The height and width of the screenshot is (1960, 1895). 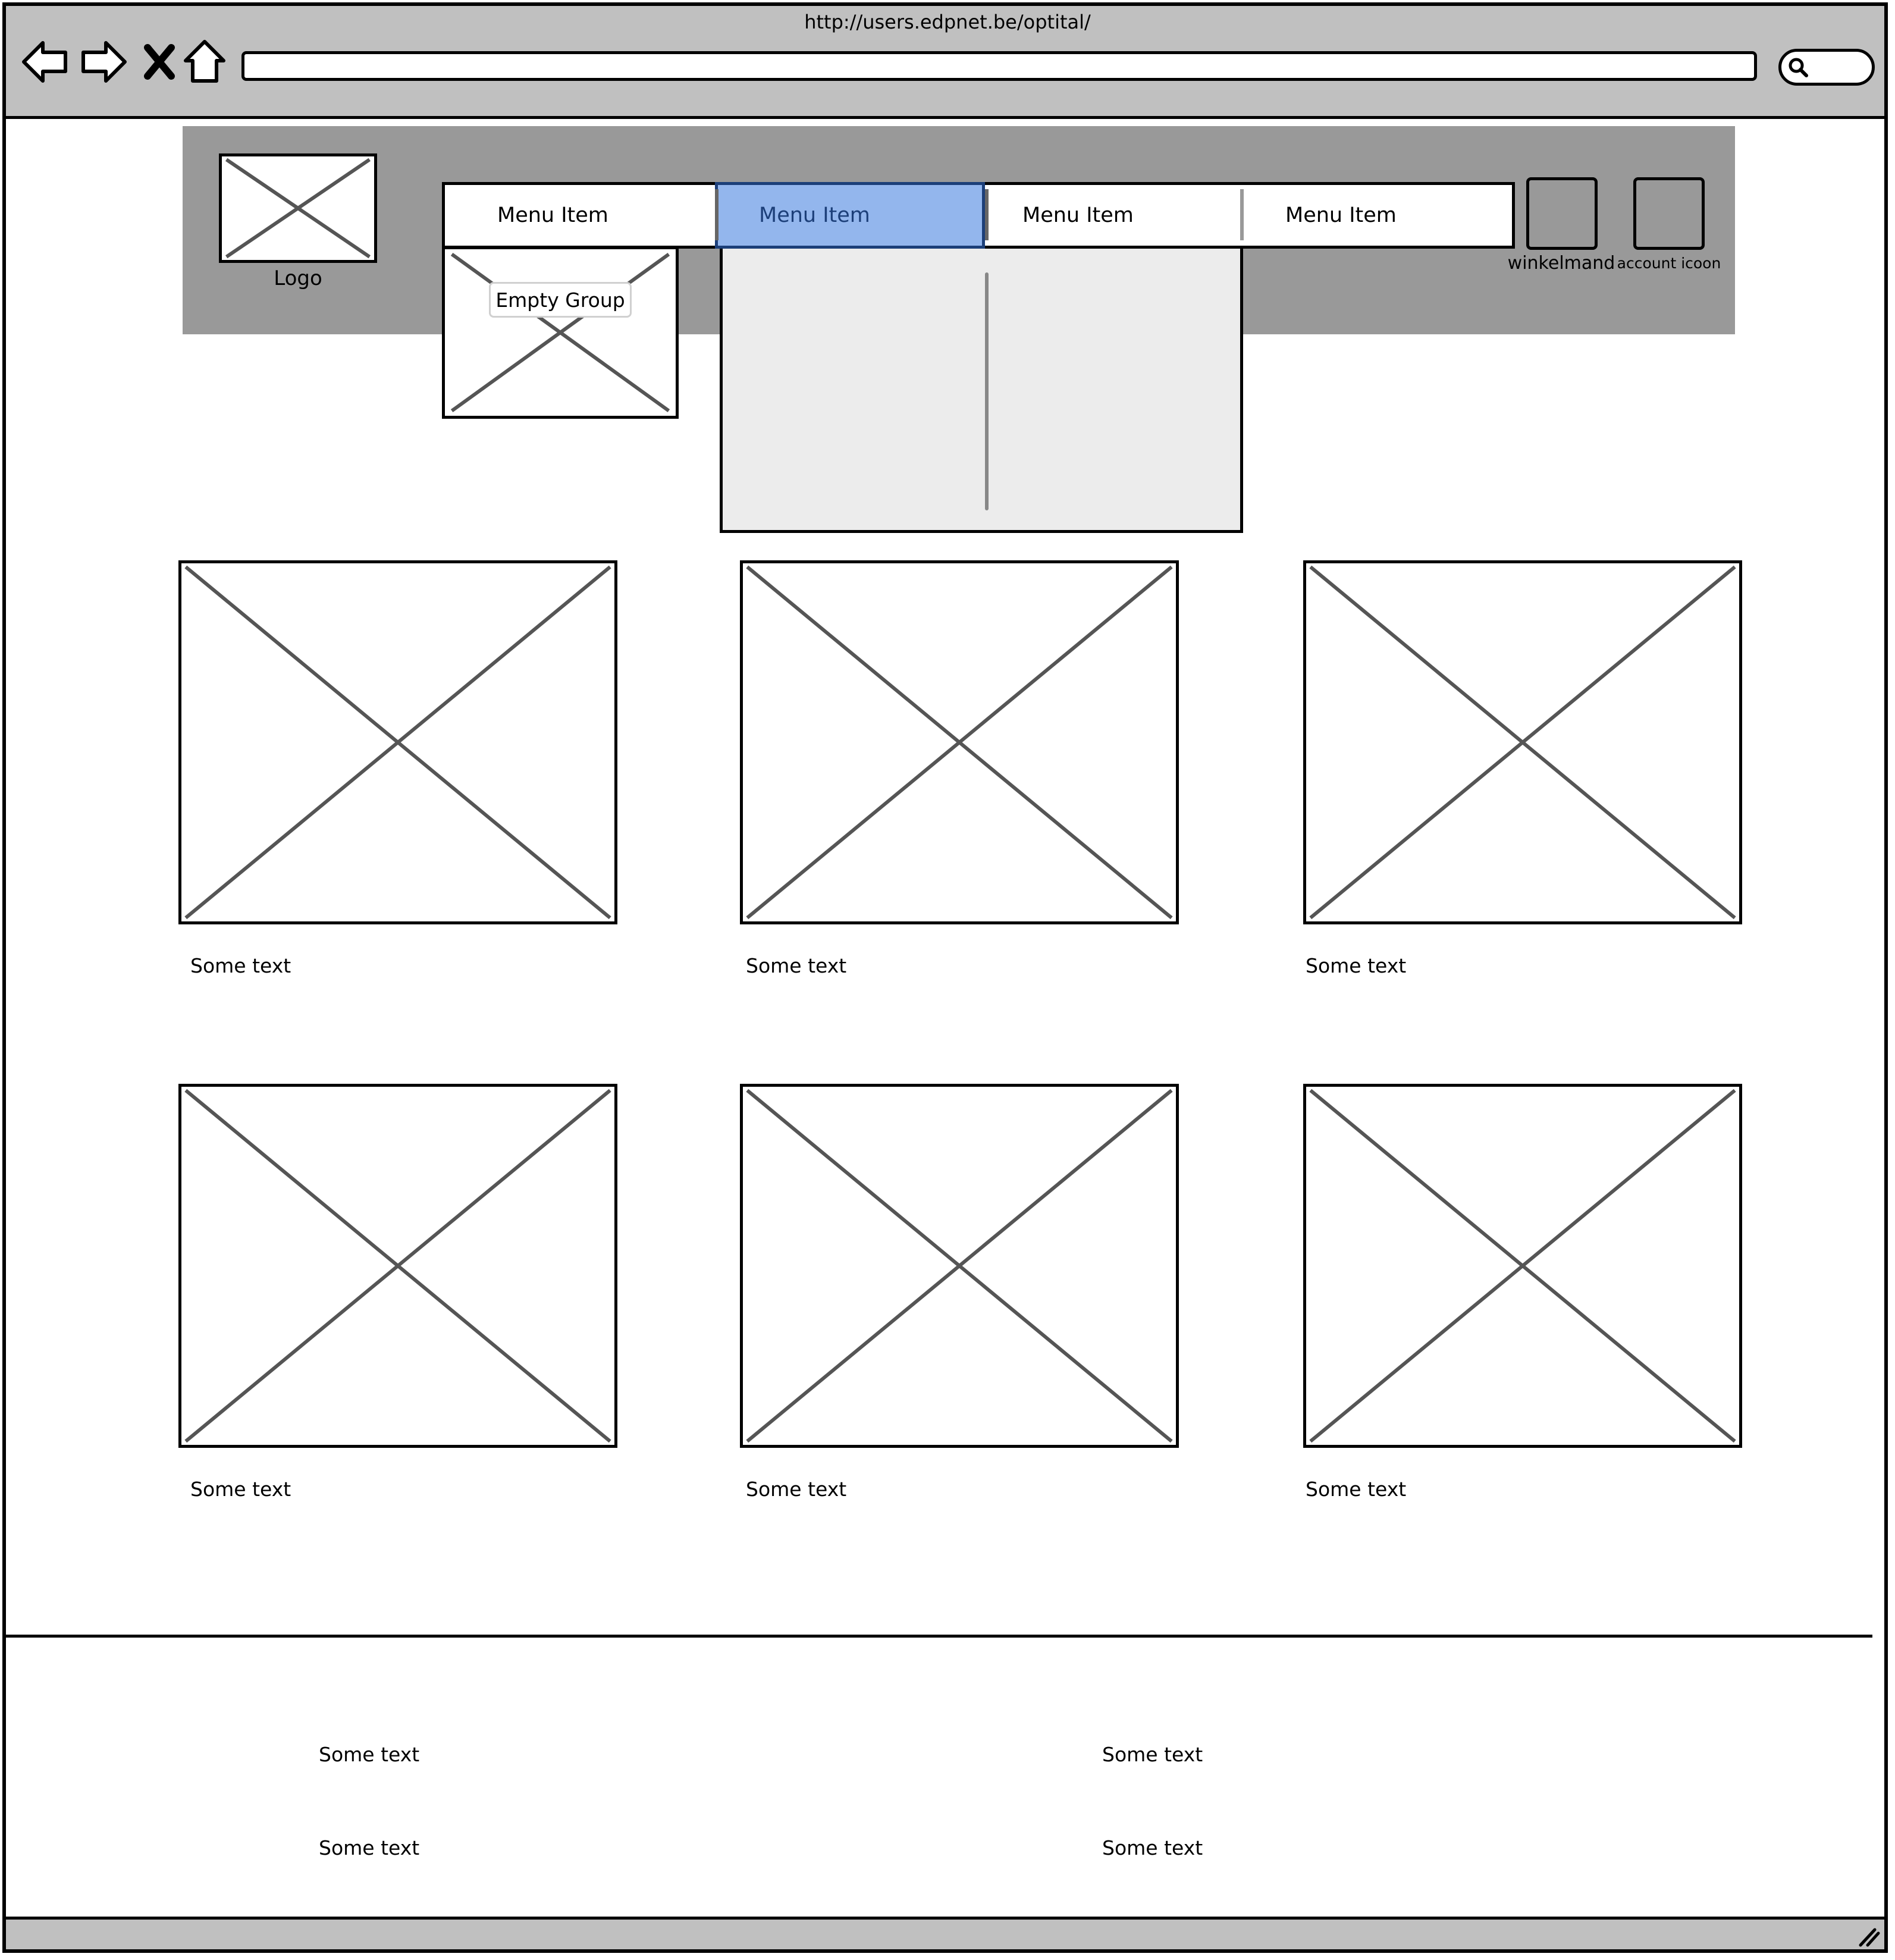 What do you see at coordinates (45, 62) in the screenshot?
I see `back-arrow-icon` at bounding box center [45, 62].